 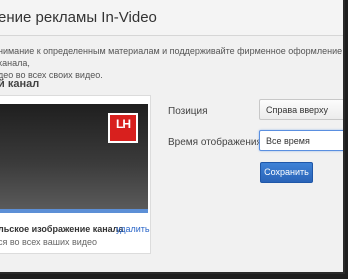 What do you see at coordinates (286, 172) in the screenshot?
I see `save-button: Сохранить` at bounding box center [286, 172].